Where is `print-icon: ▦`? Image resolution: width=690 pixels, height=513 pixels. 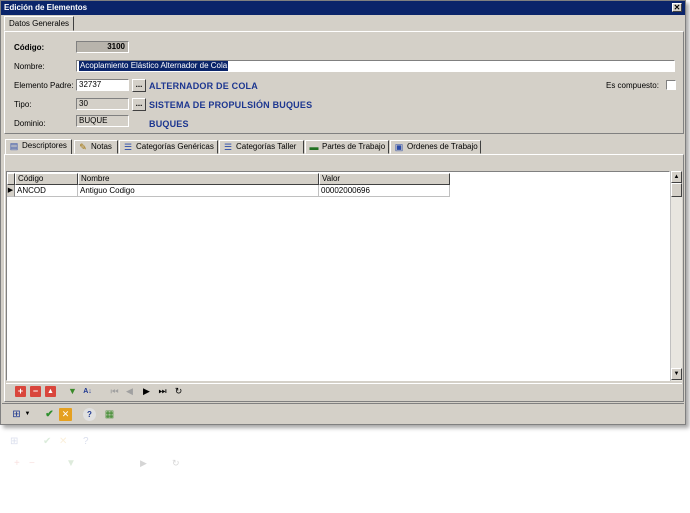
print-icon: ▦ is located at coordinates (109, 414).